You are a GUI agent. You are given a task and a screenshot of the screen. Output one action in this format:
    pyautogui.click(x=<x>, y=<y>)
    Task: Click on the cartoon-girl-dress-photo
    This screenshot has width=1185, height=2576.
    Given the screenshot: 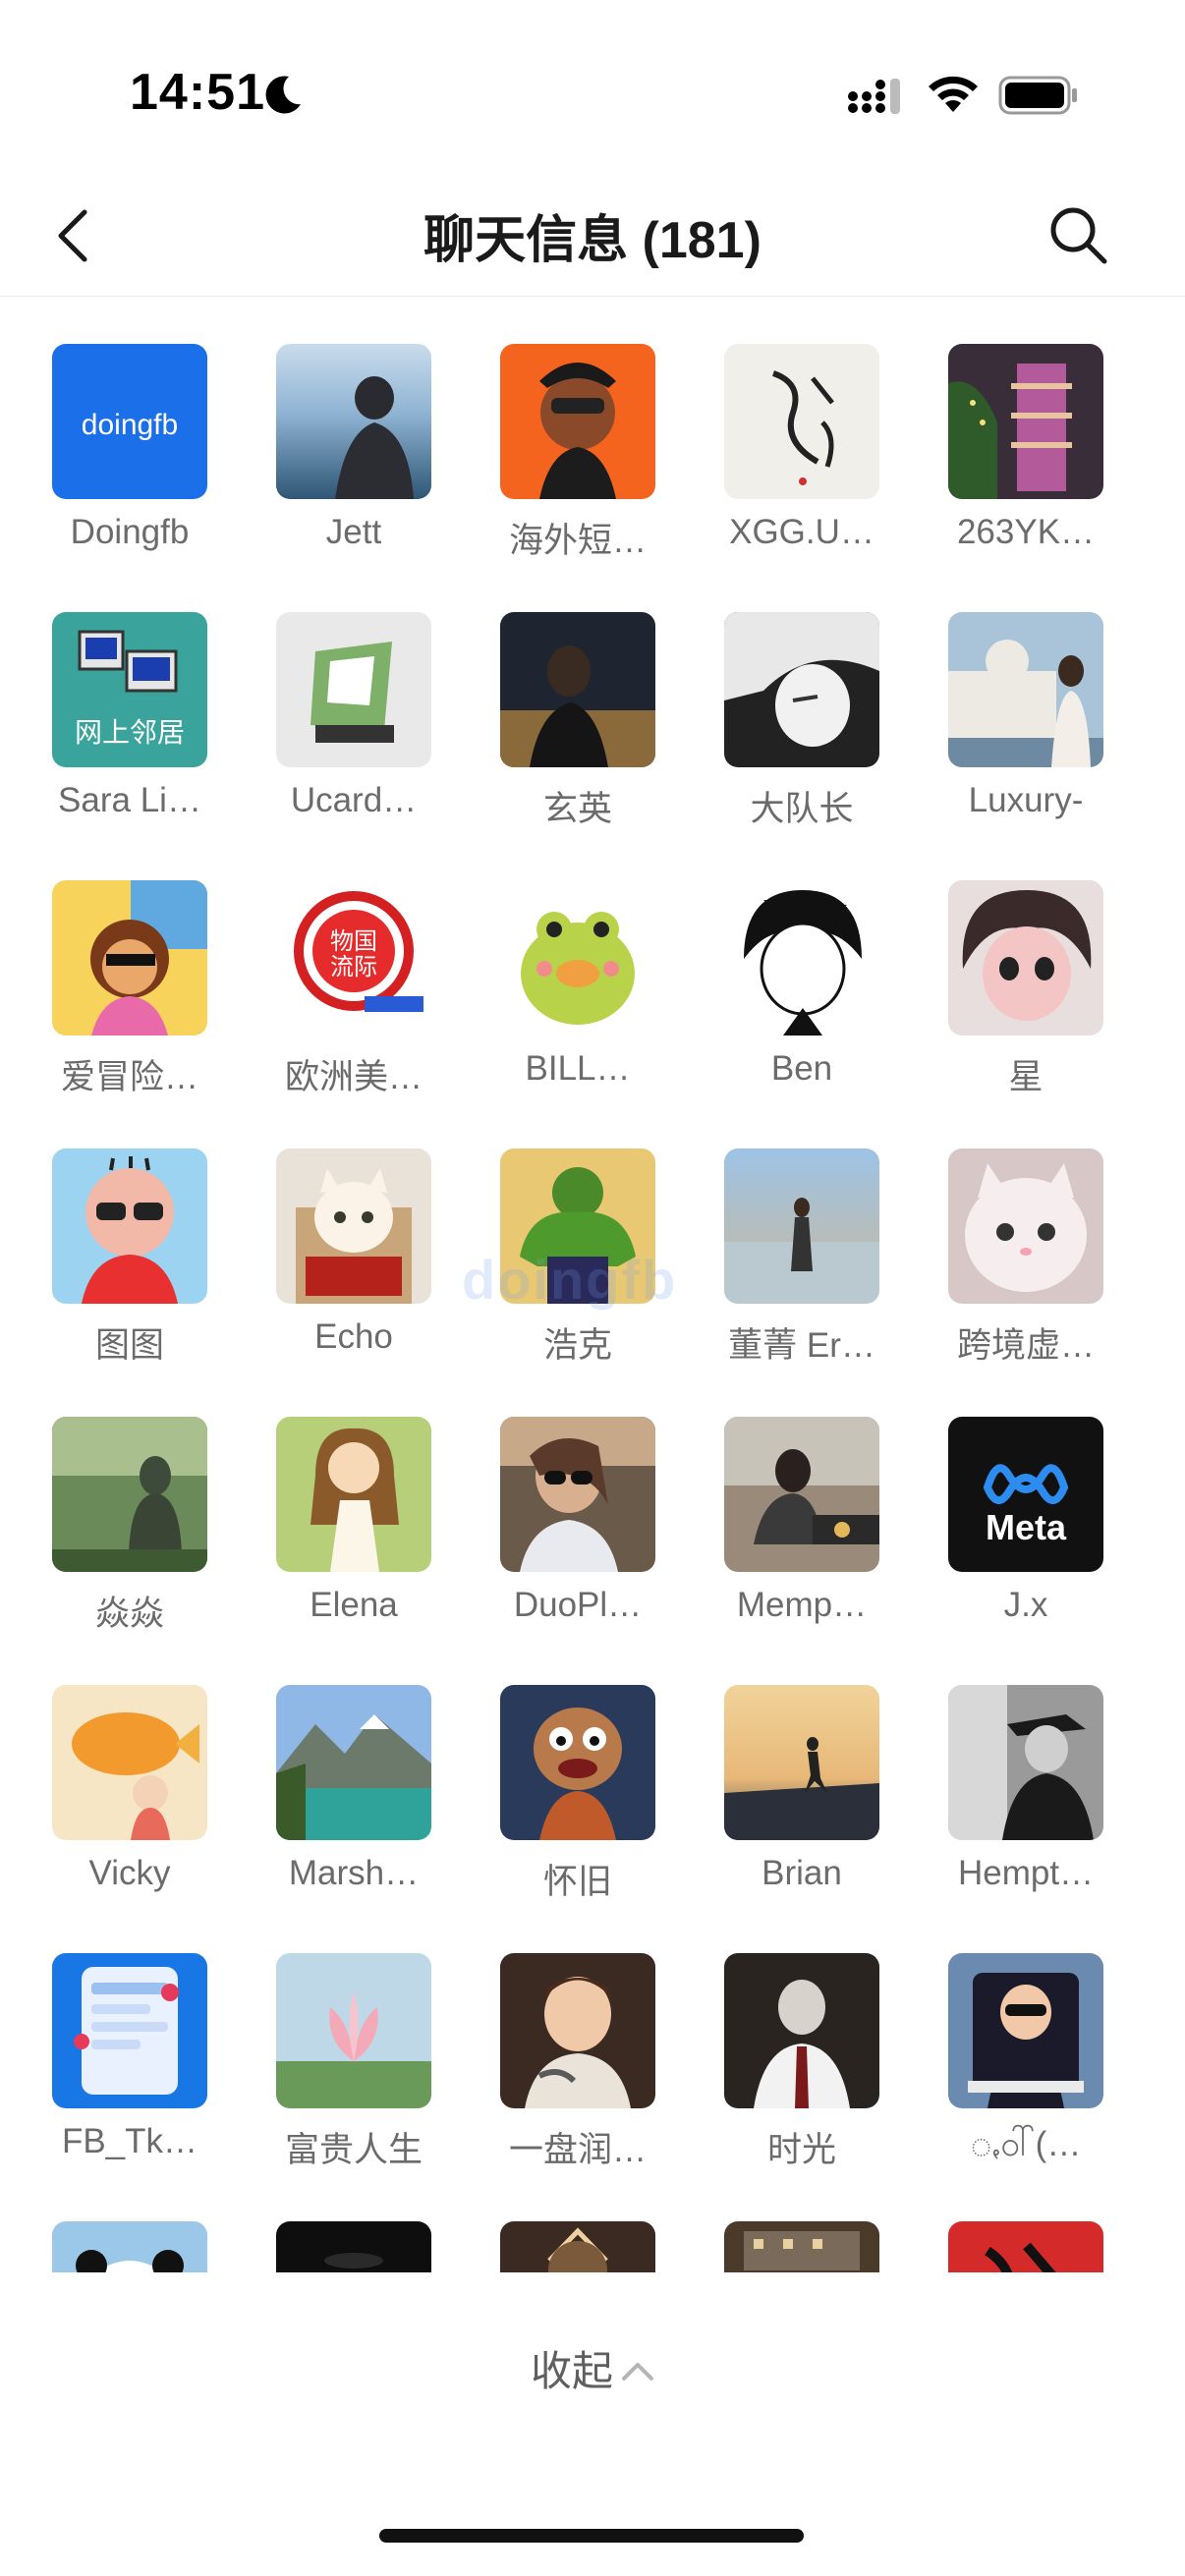 What is the action you would take?
    pyautogui.click(x=353, y=1494)
    